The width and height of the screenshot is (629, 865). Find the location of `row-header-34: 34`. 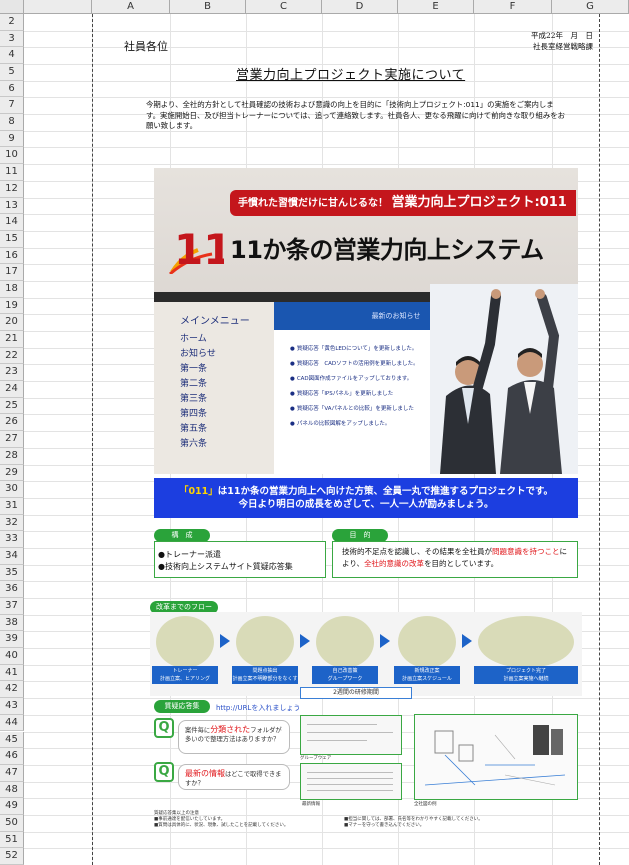

row-header-34: 34 is located at coordinates (12, 556).